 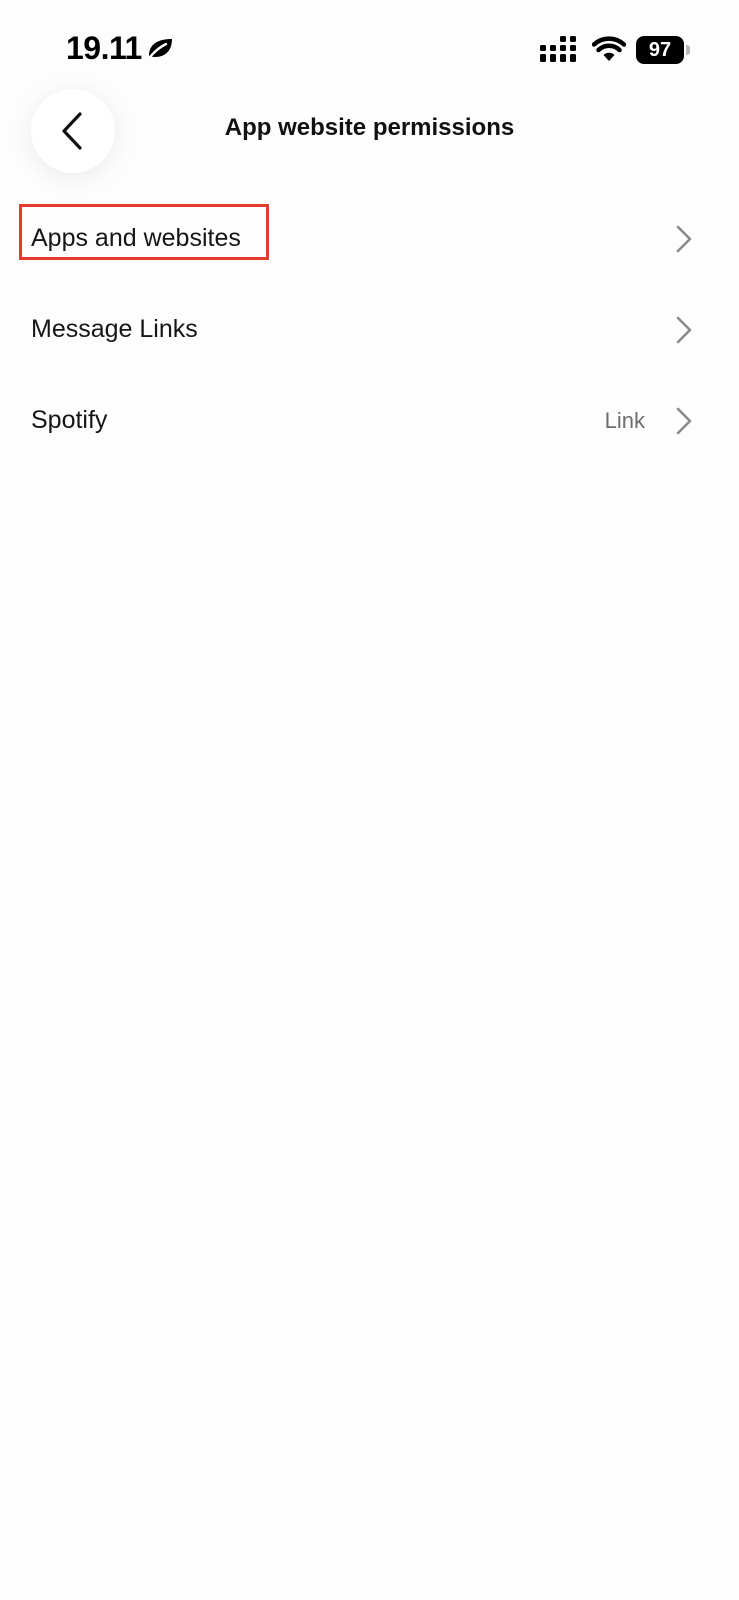 I want to click on status-bar: 19.11 97, so click(x=369, y=45).